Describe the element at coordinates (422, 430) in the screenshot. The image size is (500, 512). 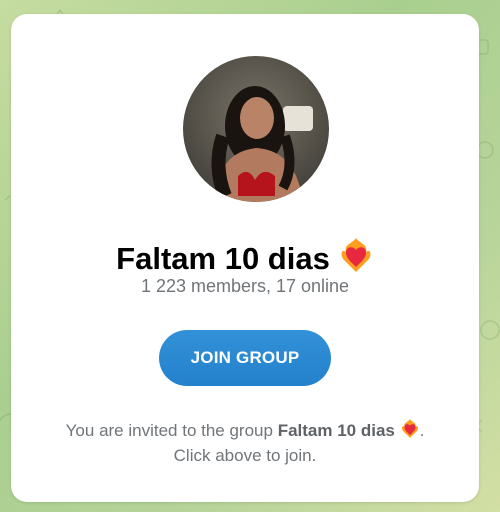
I see `invite-suffix: .` at that location.